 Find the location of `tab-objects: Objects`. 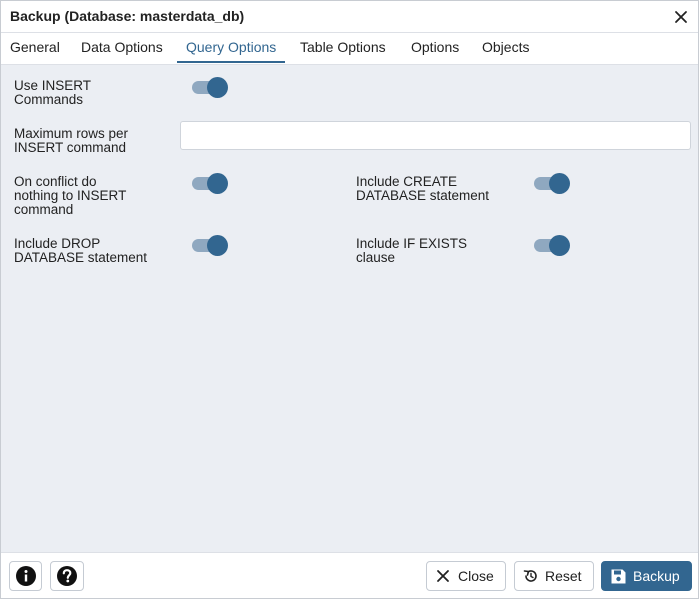

tab-objects: Objects is located at coordinates (505, 48).